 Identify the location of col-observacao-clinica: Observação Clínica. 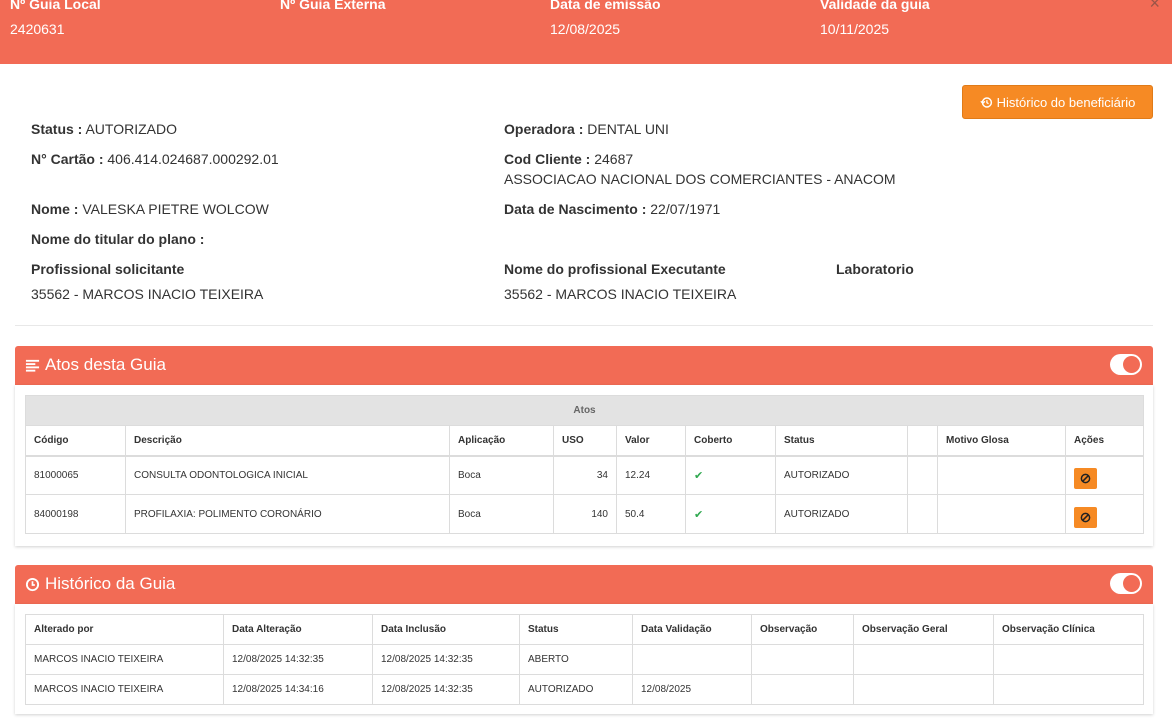
(1068, 629).